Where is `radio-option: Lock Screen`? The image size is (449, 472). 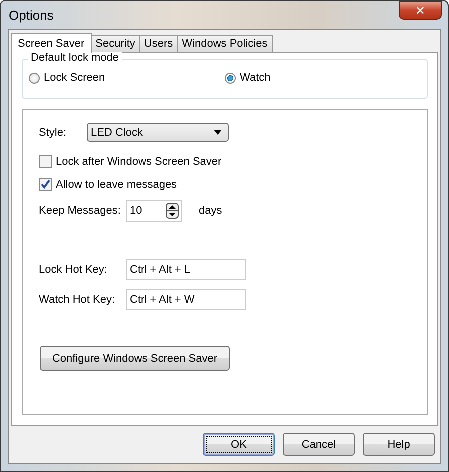
radio-option: Lock Screen is located at coordinates (127, 78).